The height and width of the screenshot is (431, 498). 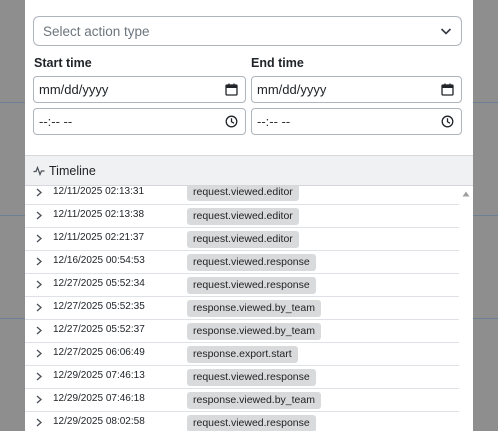 I want to click on event-timestamp: 12/16/2025 00:54:53, so click(x=99, y=260).